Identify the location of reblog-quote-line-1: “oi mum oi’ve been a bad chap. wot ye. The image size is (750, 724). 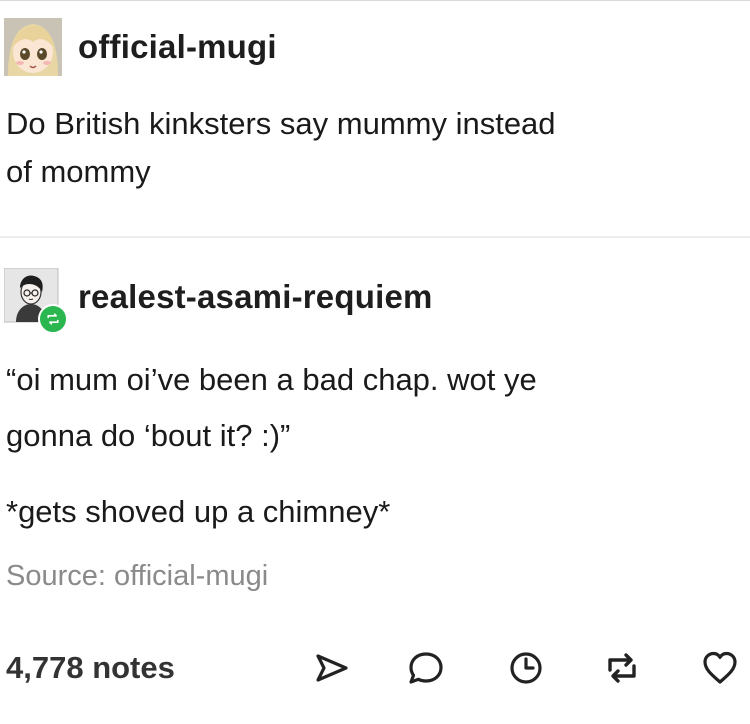
(271, 379).